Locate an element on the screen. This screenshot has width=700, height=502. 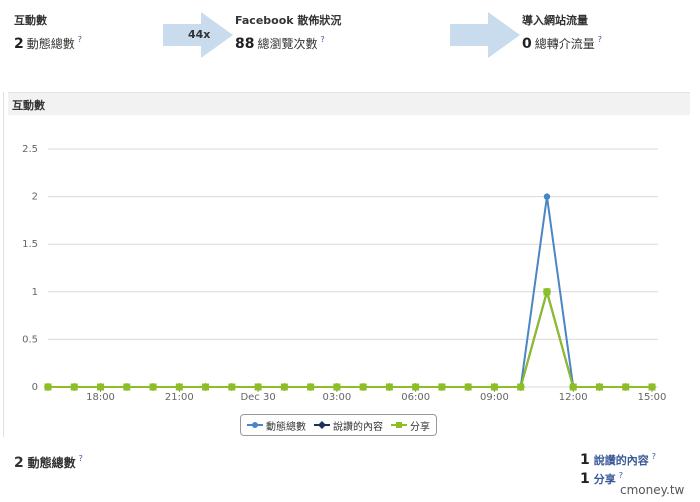
chart-legend: 動態總數 說讚的內容 分享 is located at coordinates (338, 425).